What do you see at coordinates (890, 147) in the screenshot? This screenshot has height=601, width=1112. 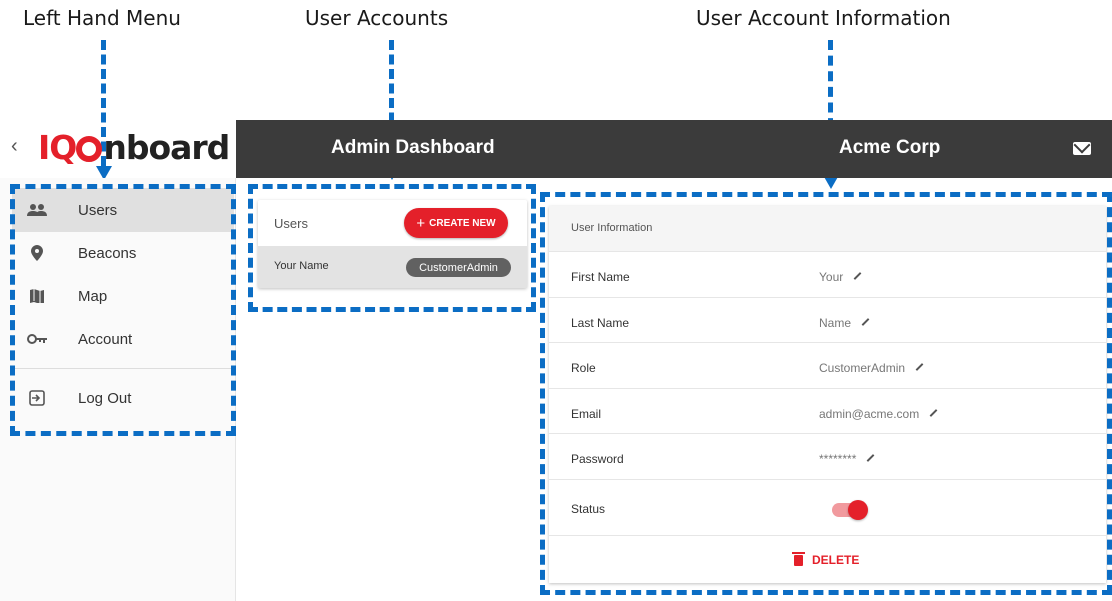 I see `organization-name: Acme Corp` at bounding box center [890, 147].